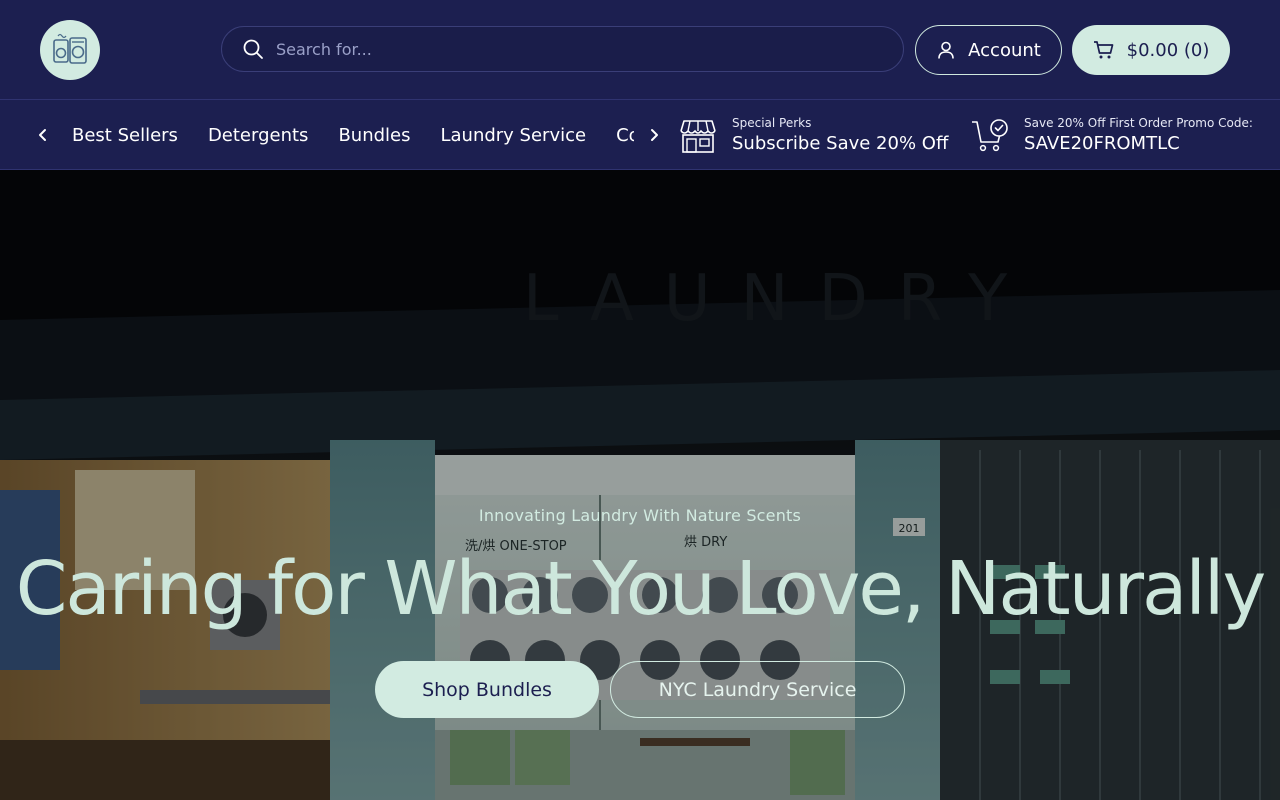 The image size is (1280, 800). Describe the element at coordinates (487, 689) in the screenshot. I see `shop-bundles-button: Shop Bundles` at that location.